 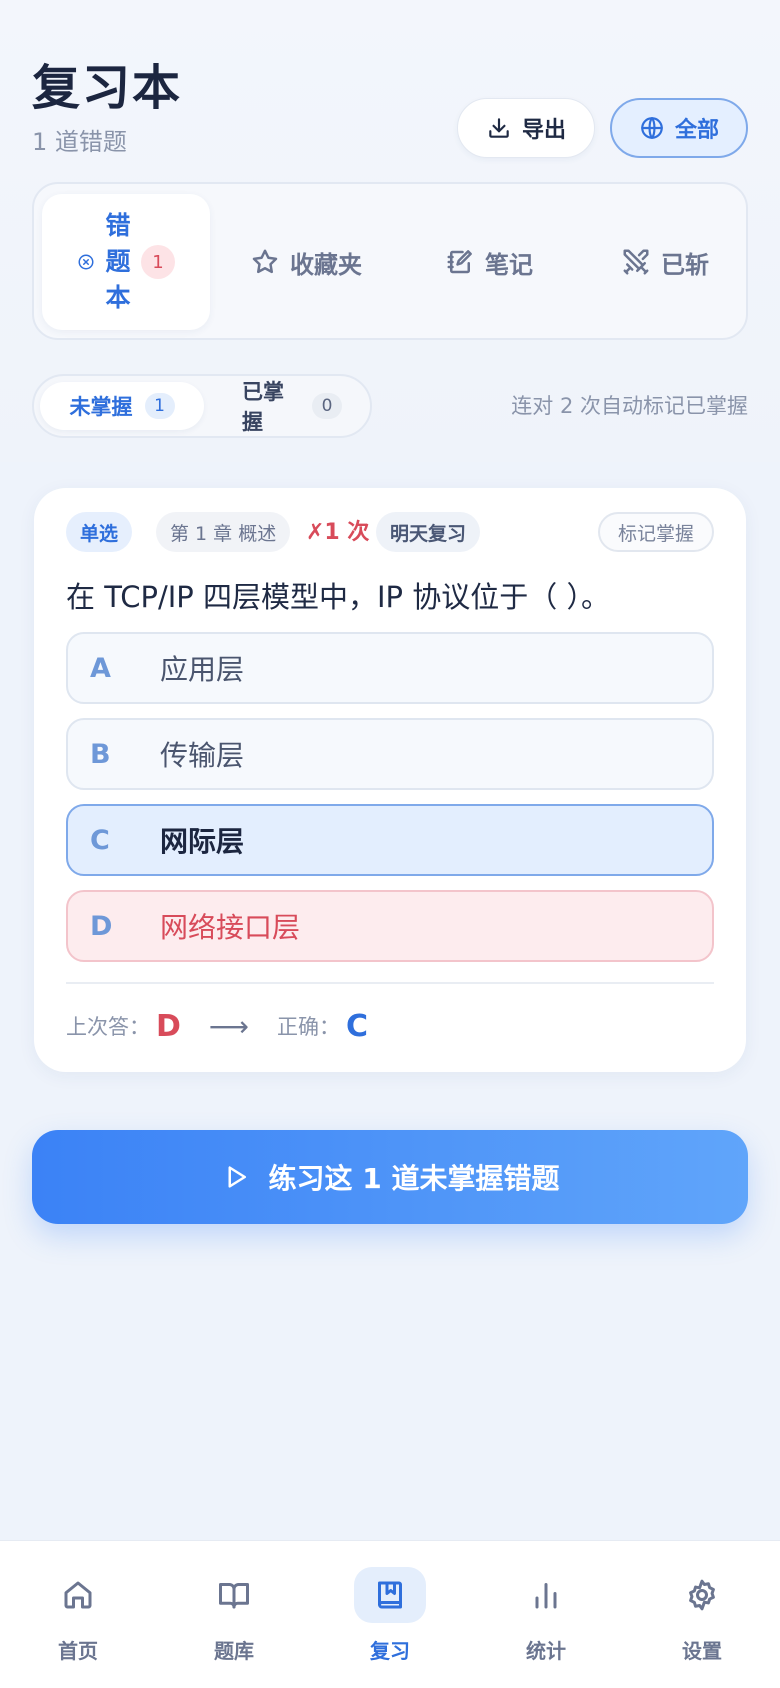 I want to click on nav-question-bank: 题库, so click(x=234, y=1617).